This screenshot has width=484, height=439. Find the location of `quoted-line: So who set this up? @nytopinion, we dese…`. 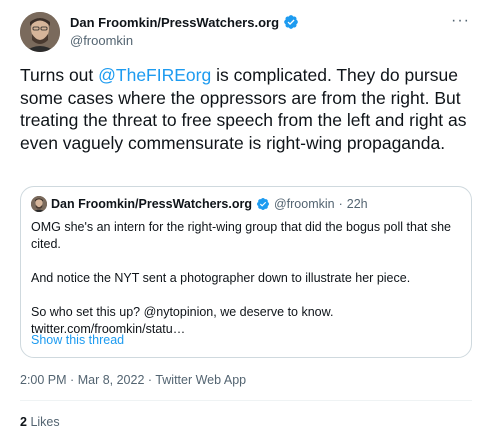

quoted-line: So who set this up? @nytopinion, we dese… is located at coordinates (182, 312).